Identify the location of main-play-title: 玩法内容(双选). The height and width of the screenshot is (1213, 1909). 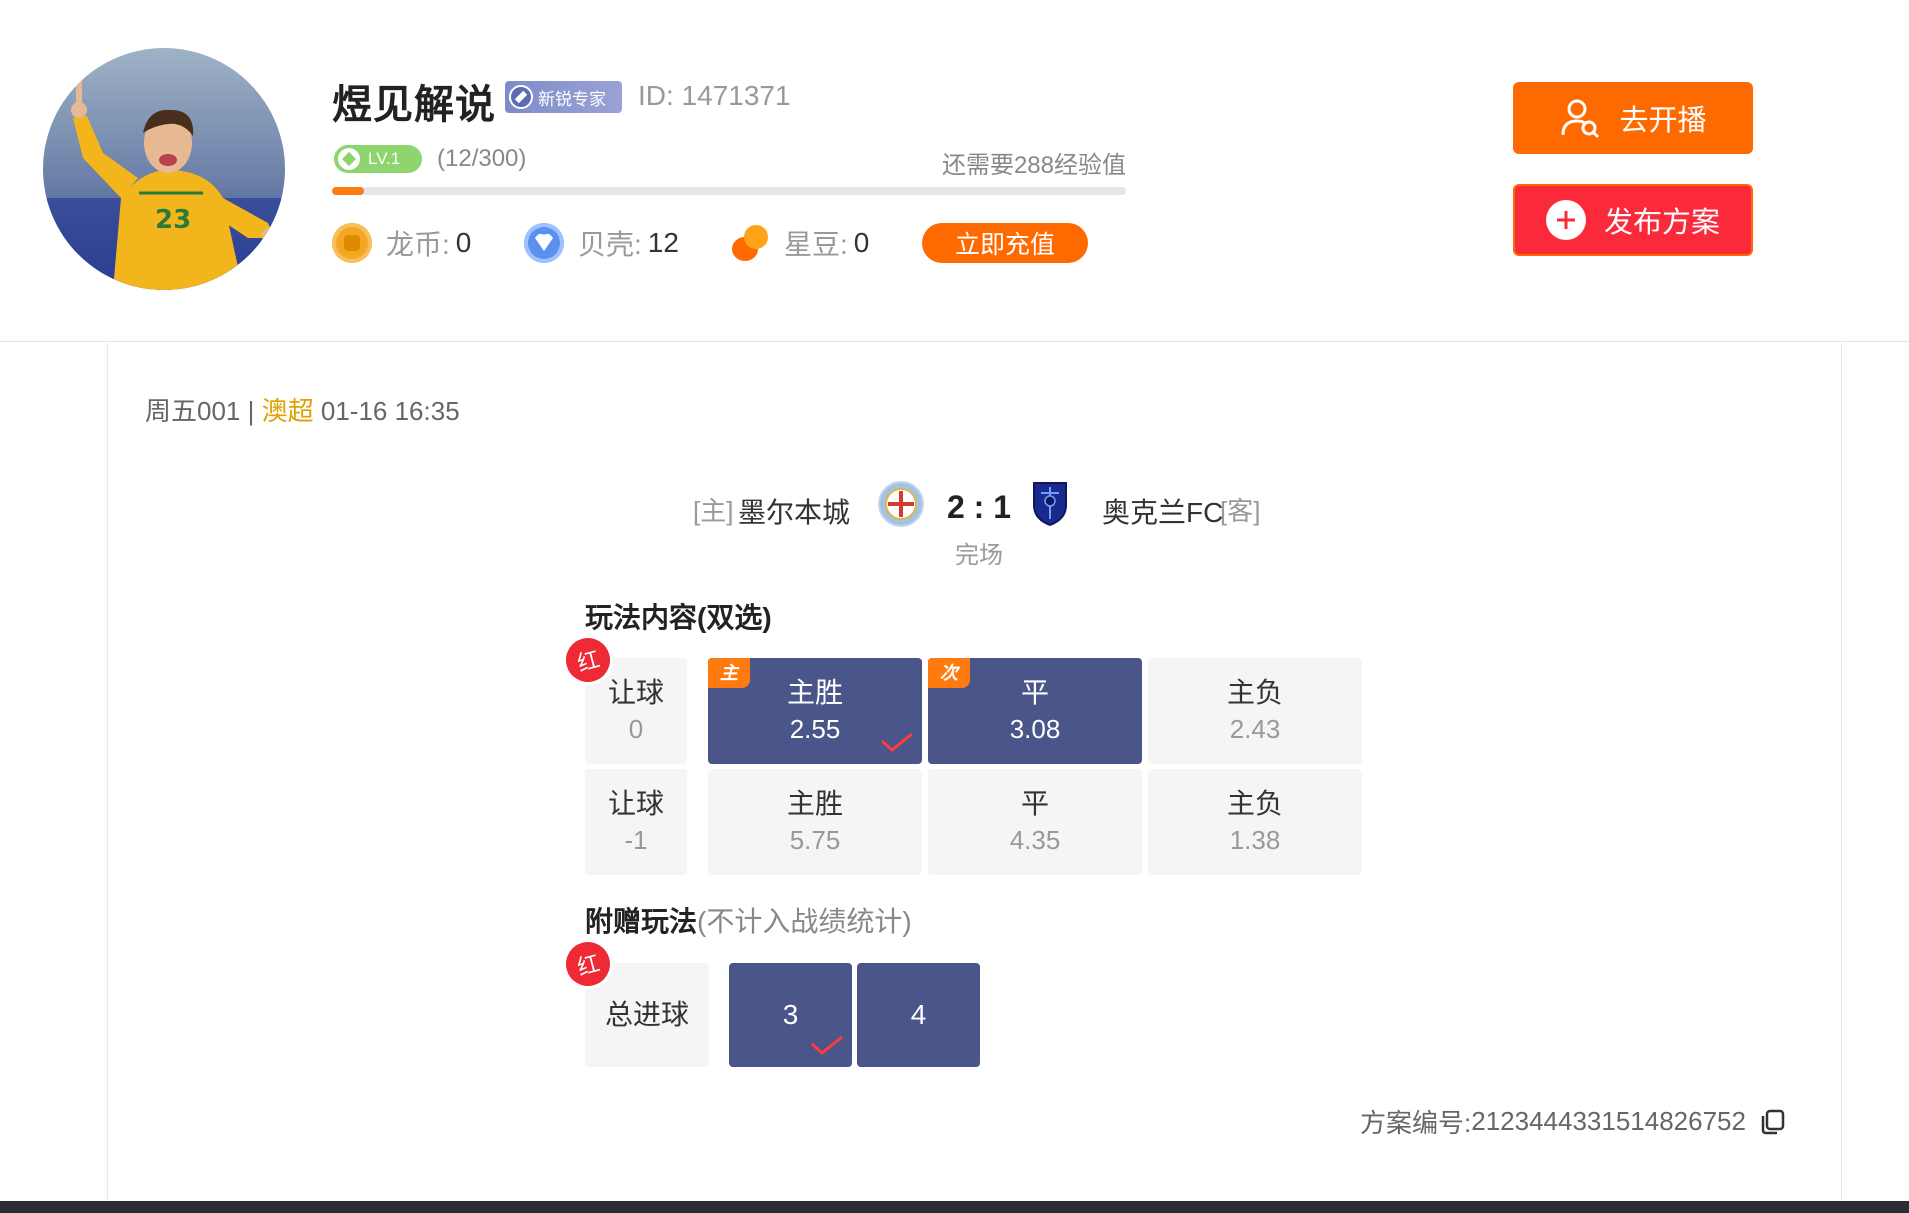
(678, 616).